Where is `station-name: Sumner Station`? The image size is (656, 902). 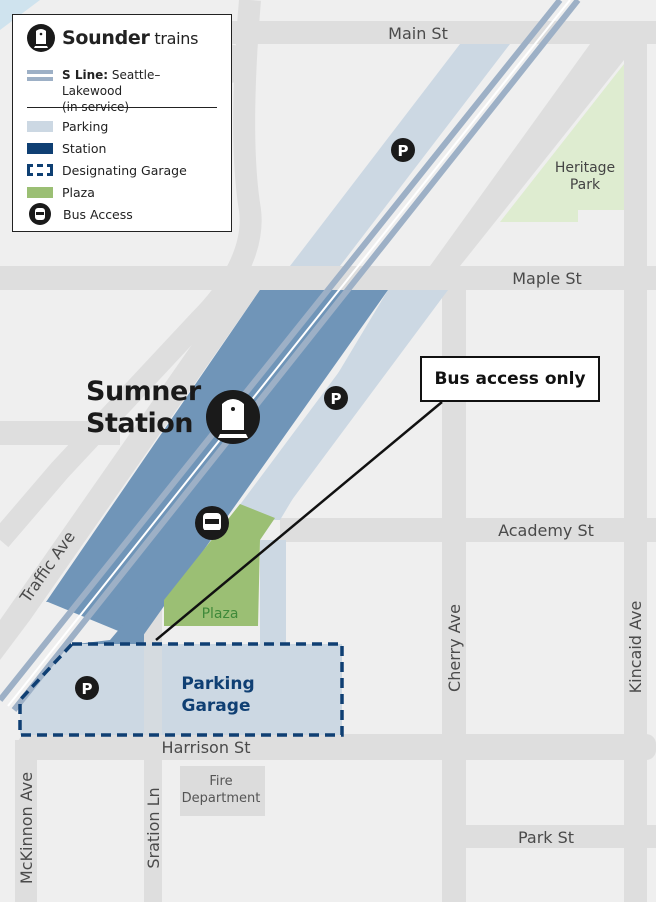
station-name: Sumner Station is located at coordinates (143, 408).